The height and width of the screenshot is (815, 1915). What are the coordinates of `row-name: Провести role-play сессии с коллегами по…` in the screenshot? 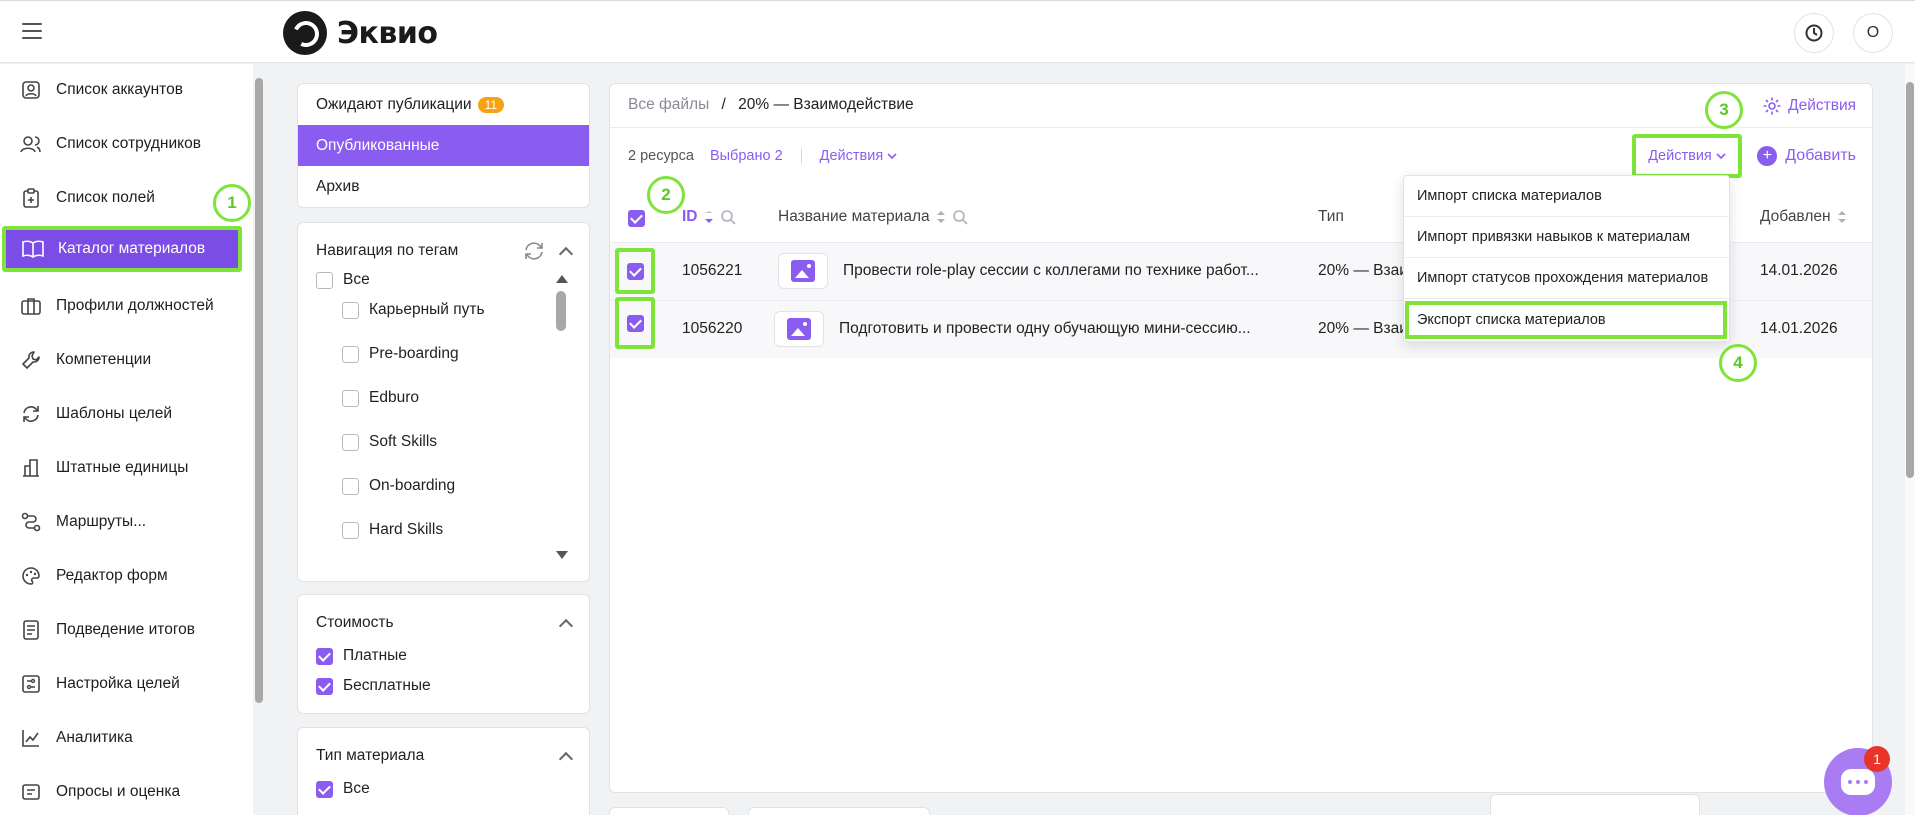 It's located at (1051, 271).